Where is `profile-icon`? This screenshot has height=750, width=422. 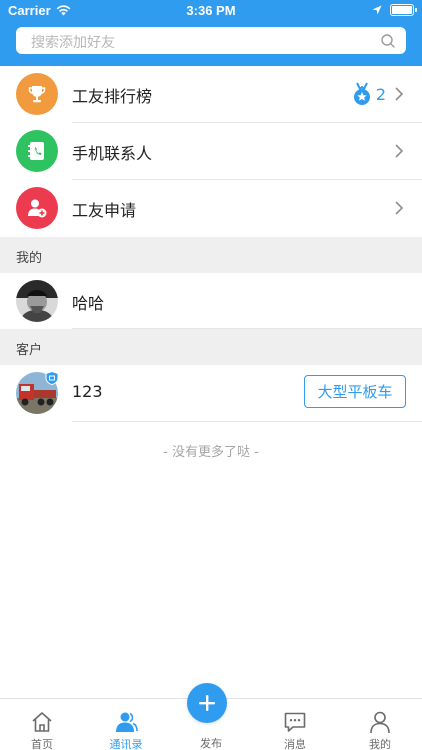
profile-icon is located at coordinates (380, 722).